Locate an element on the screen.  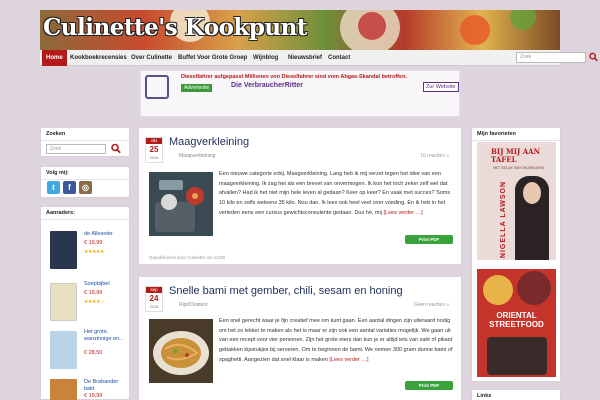
sidebar-search-widget: Zoeken Zoek is located at coordinates (85, 142).